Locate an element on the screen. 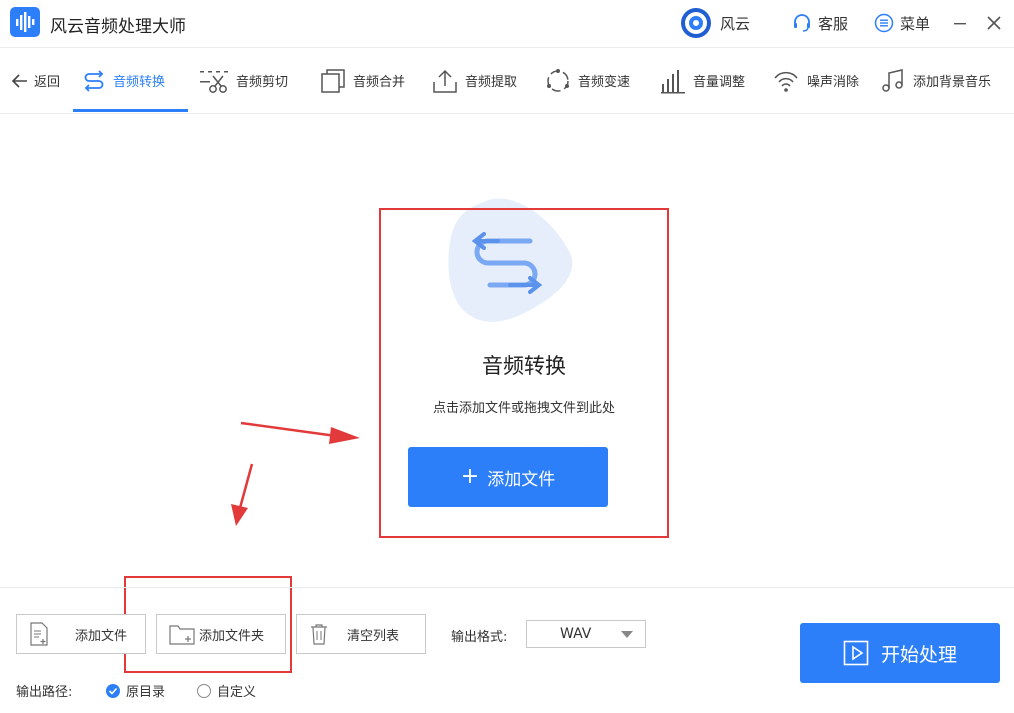 Image resolution: width=1014 pixels, height=713 pixels. speed-icon is located at coordinates (558, 80).